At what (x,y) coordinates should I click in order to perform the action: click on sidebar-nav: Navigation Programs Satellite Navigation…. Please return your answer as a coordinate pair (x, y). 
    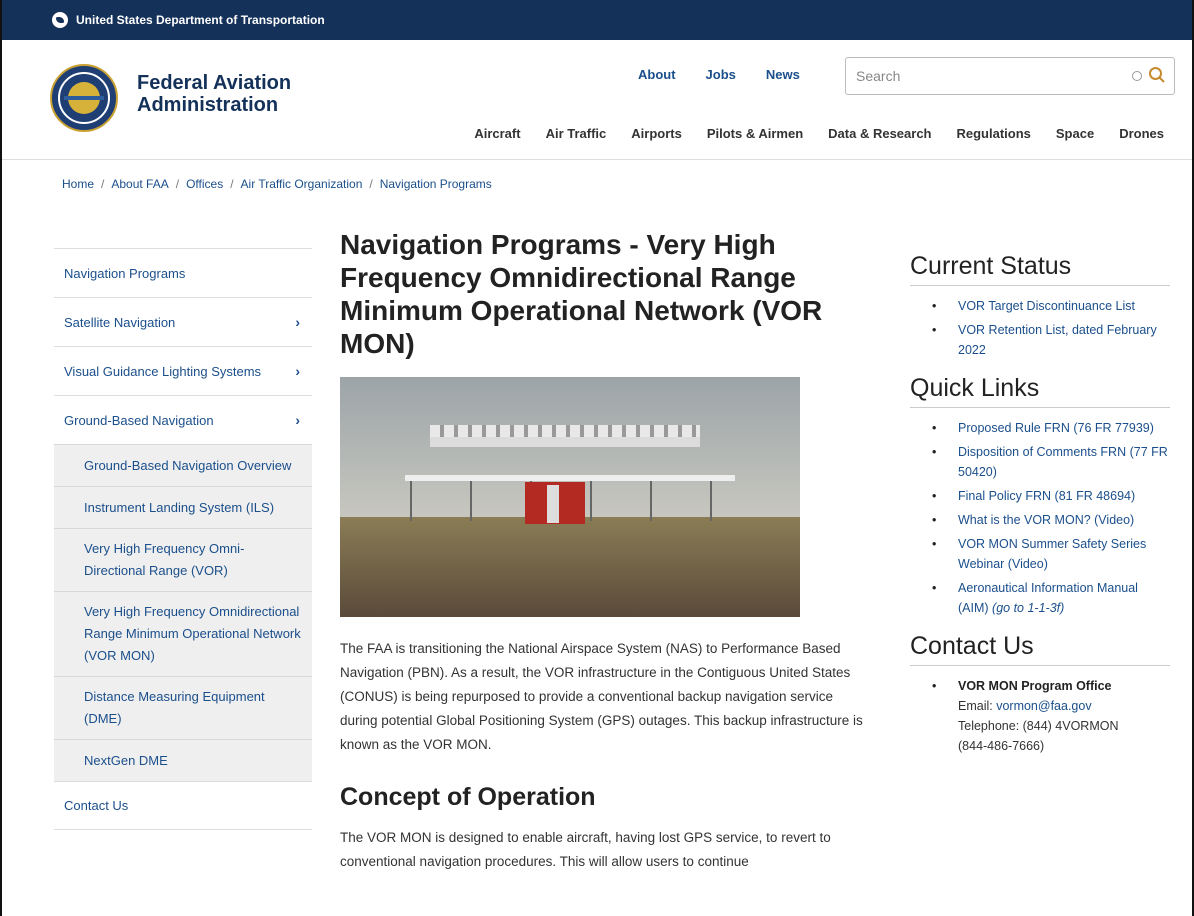
    Looking at the image, I should click on (183, 539).